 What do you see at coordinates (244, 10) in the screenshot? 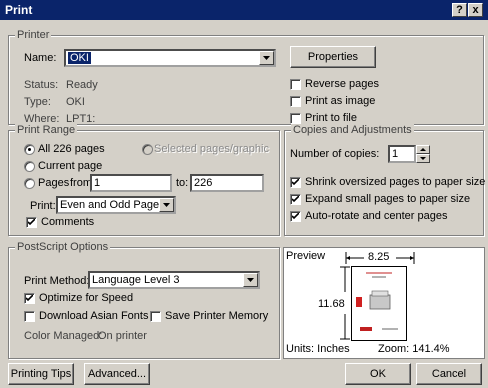
I see `title-bar: Print ? x` at bounding box center [244, 10].